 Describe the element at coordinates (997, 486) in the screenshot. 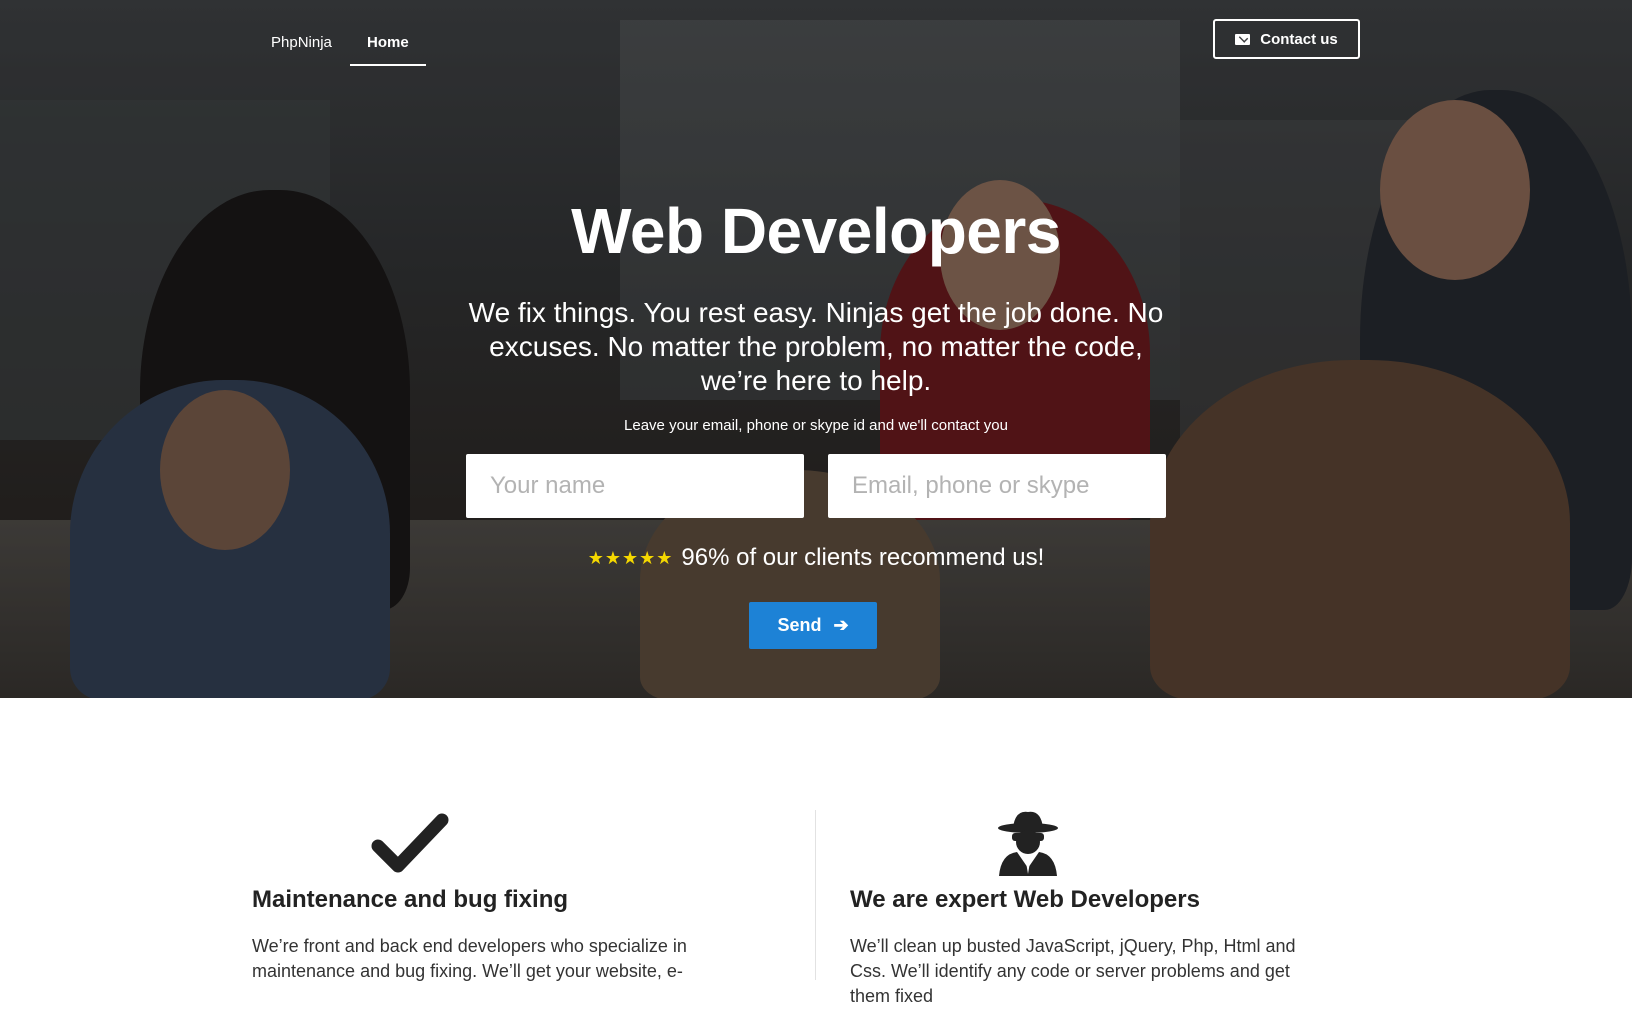

I see `contact-input` at that location.